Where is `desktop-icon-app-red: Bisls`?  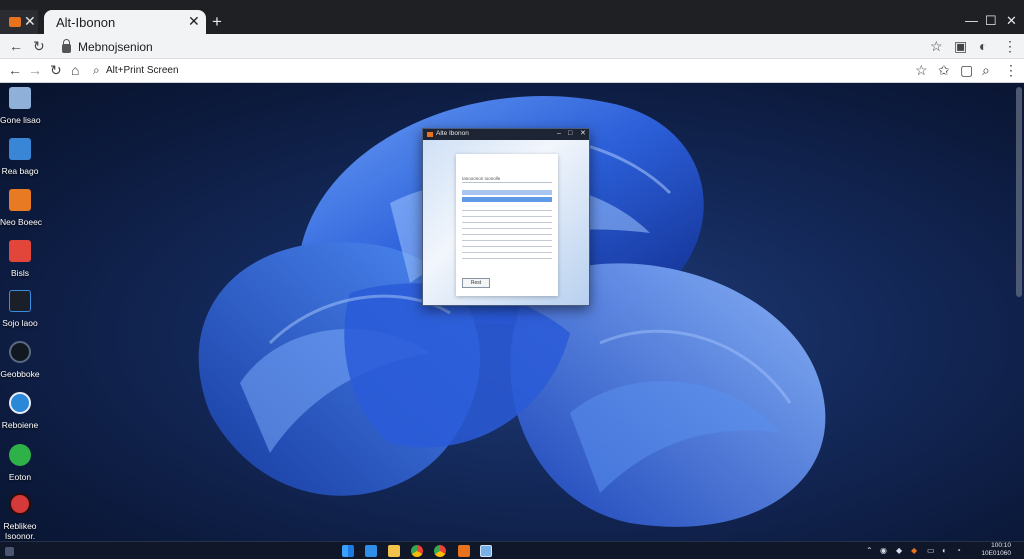
desktop-icon-app-red: Bisls is located at coordinates (20, 259).